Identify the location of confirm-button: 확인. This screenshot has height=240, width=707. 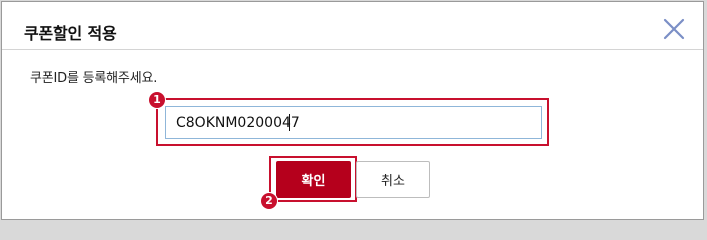
(313, 179).